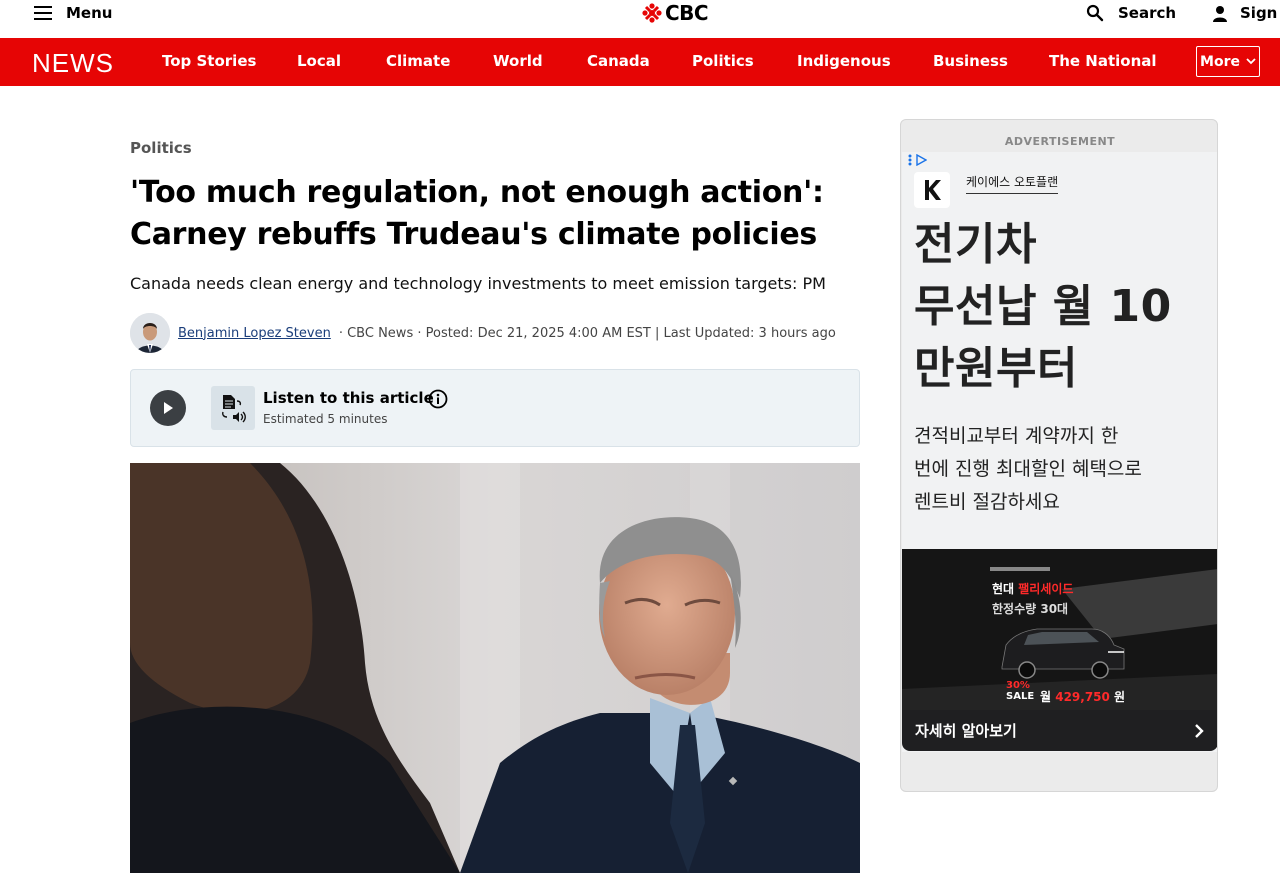 The height and width of the screenshot is (887, 1280). I want to click on price-prefix: 월, so click(1048, 697).